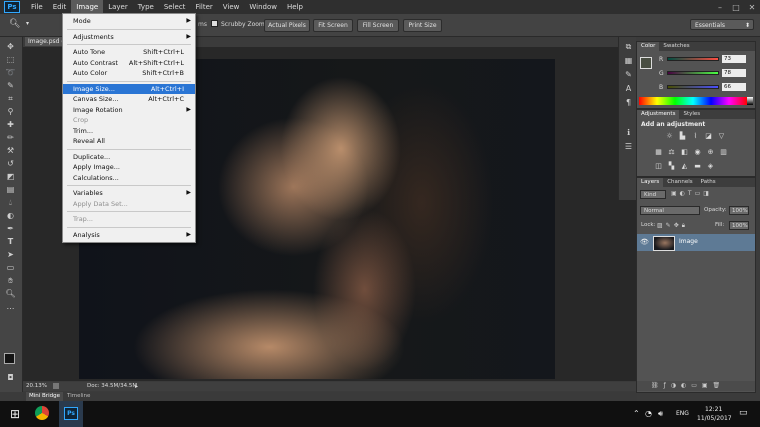 The width and height of the screenshot is (760, 427). What do you see at coordinates (78, 396) in the screenshot?
I see `tab-timeline: Timeline` at bounding box center [78, 396].